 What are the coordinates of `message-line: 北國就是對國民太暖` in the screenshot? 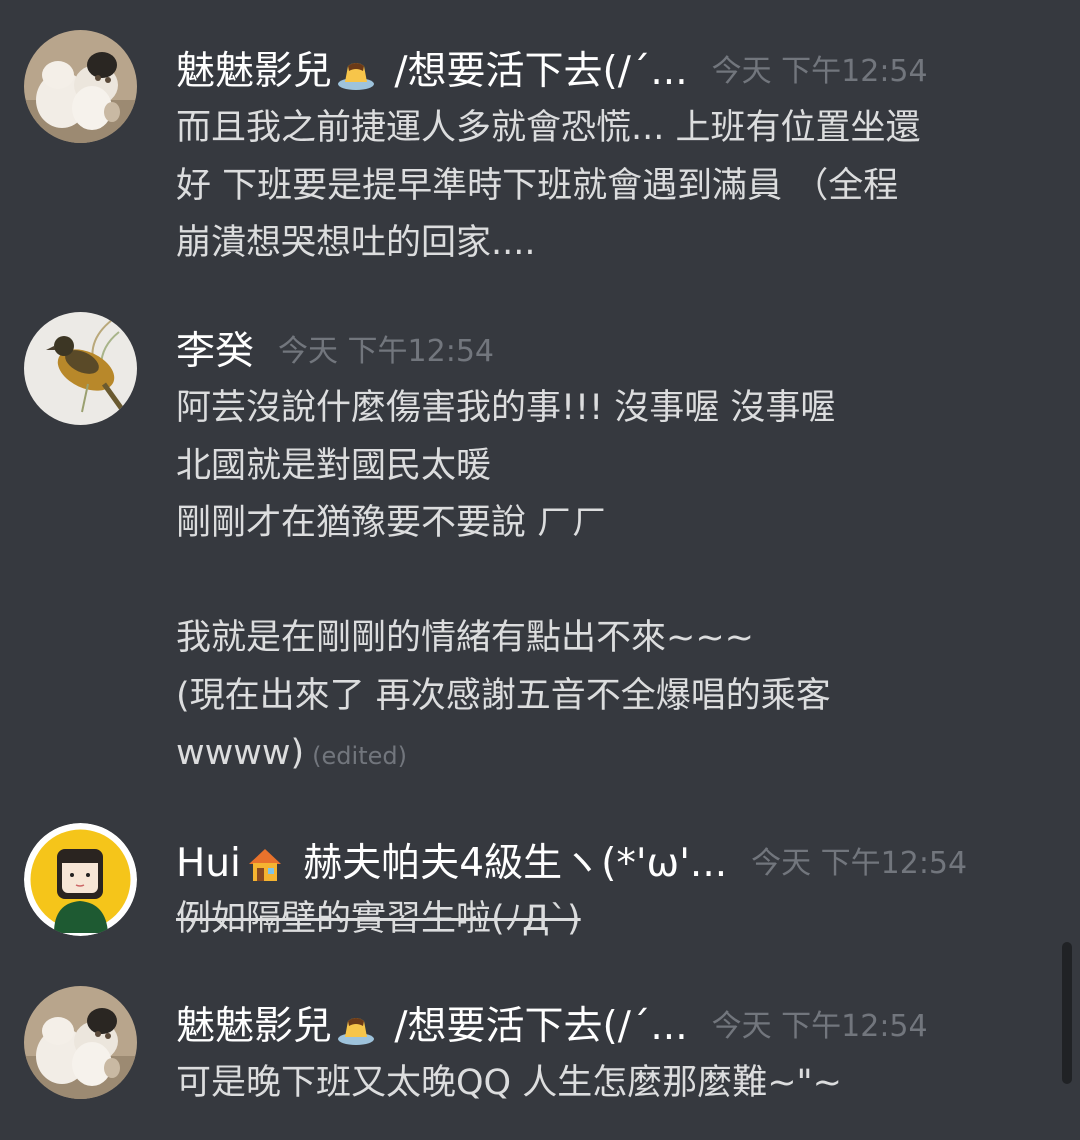 It's located at (334, 465).